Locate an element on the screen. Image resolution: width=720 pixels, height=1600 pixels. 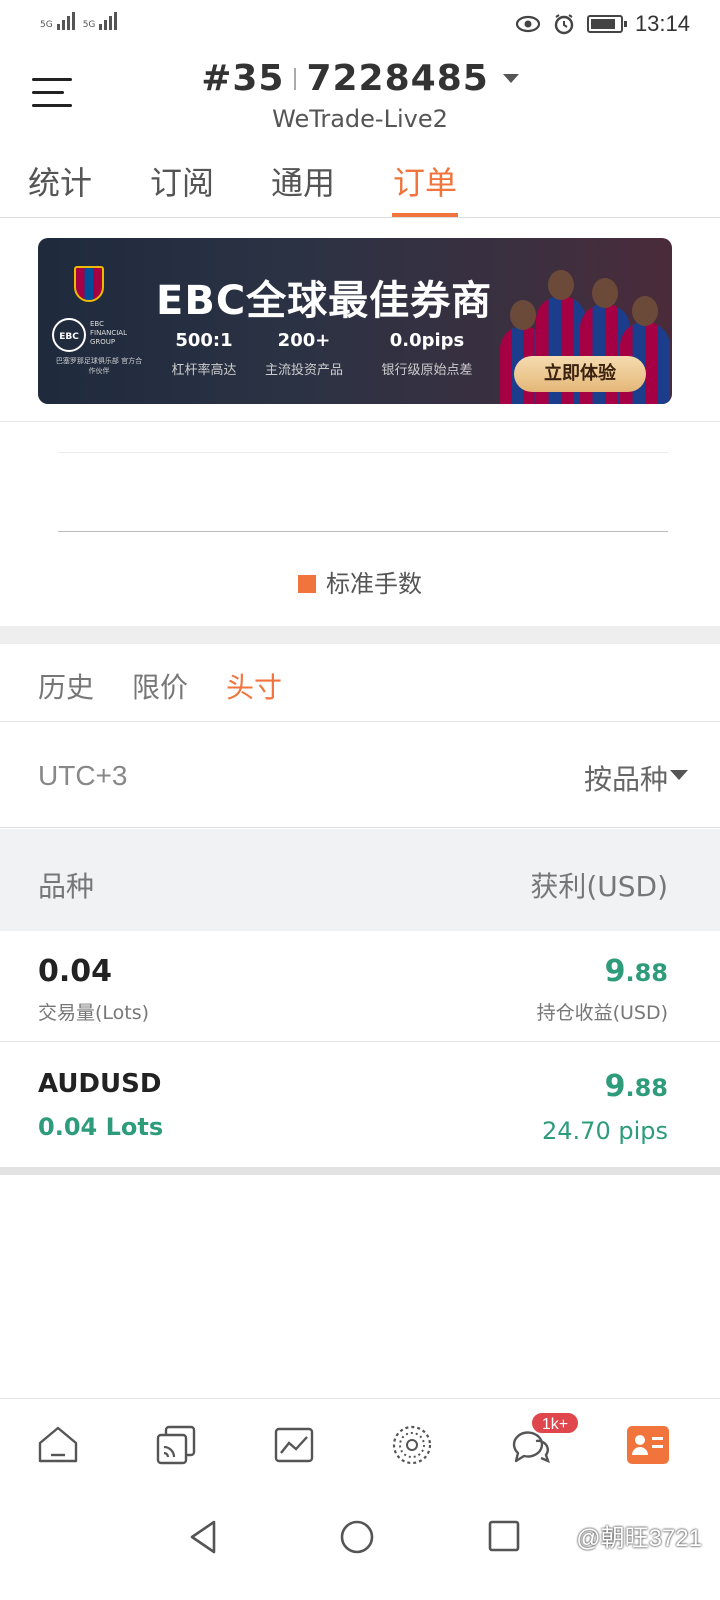
alarm-icon is located at coordinates (564, 24).